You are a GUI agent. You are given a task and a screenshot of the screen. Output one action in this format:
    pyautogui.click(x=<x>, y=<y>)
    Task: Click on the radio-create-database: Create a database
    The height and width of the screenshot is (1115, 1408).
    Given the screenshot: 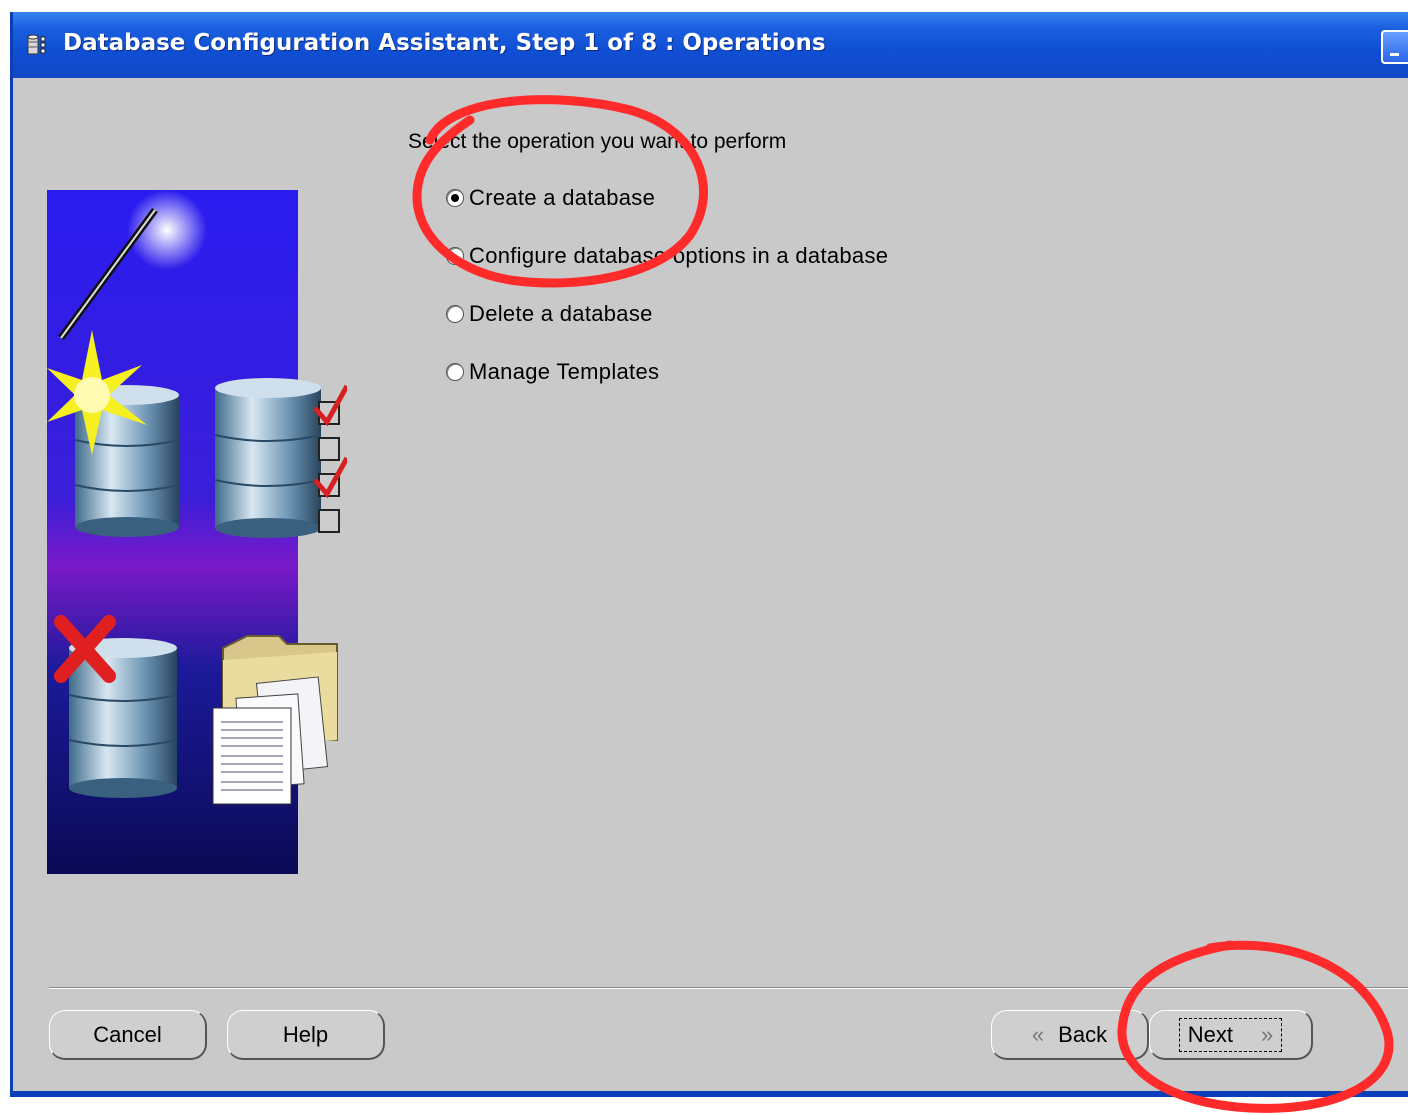 What is the action you would take?
    pyautogui.click(x=550, y=198)
    